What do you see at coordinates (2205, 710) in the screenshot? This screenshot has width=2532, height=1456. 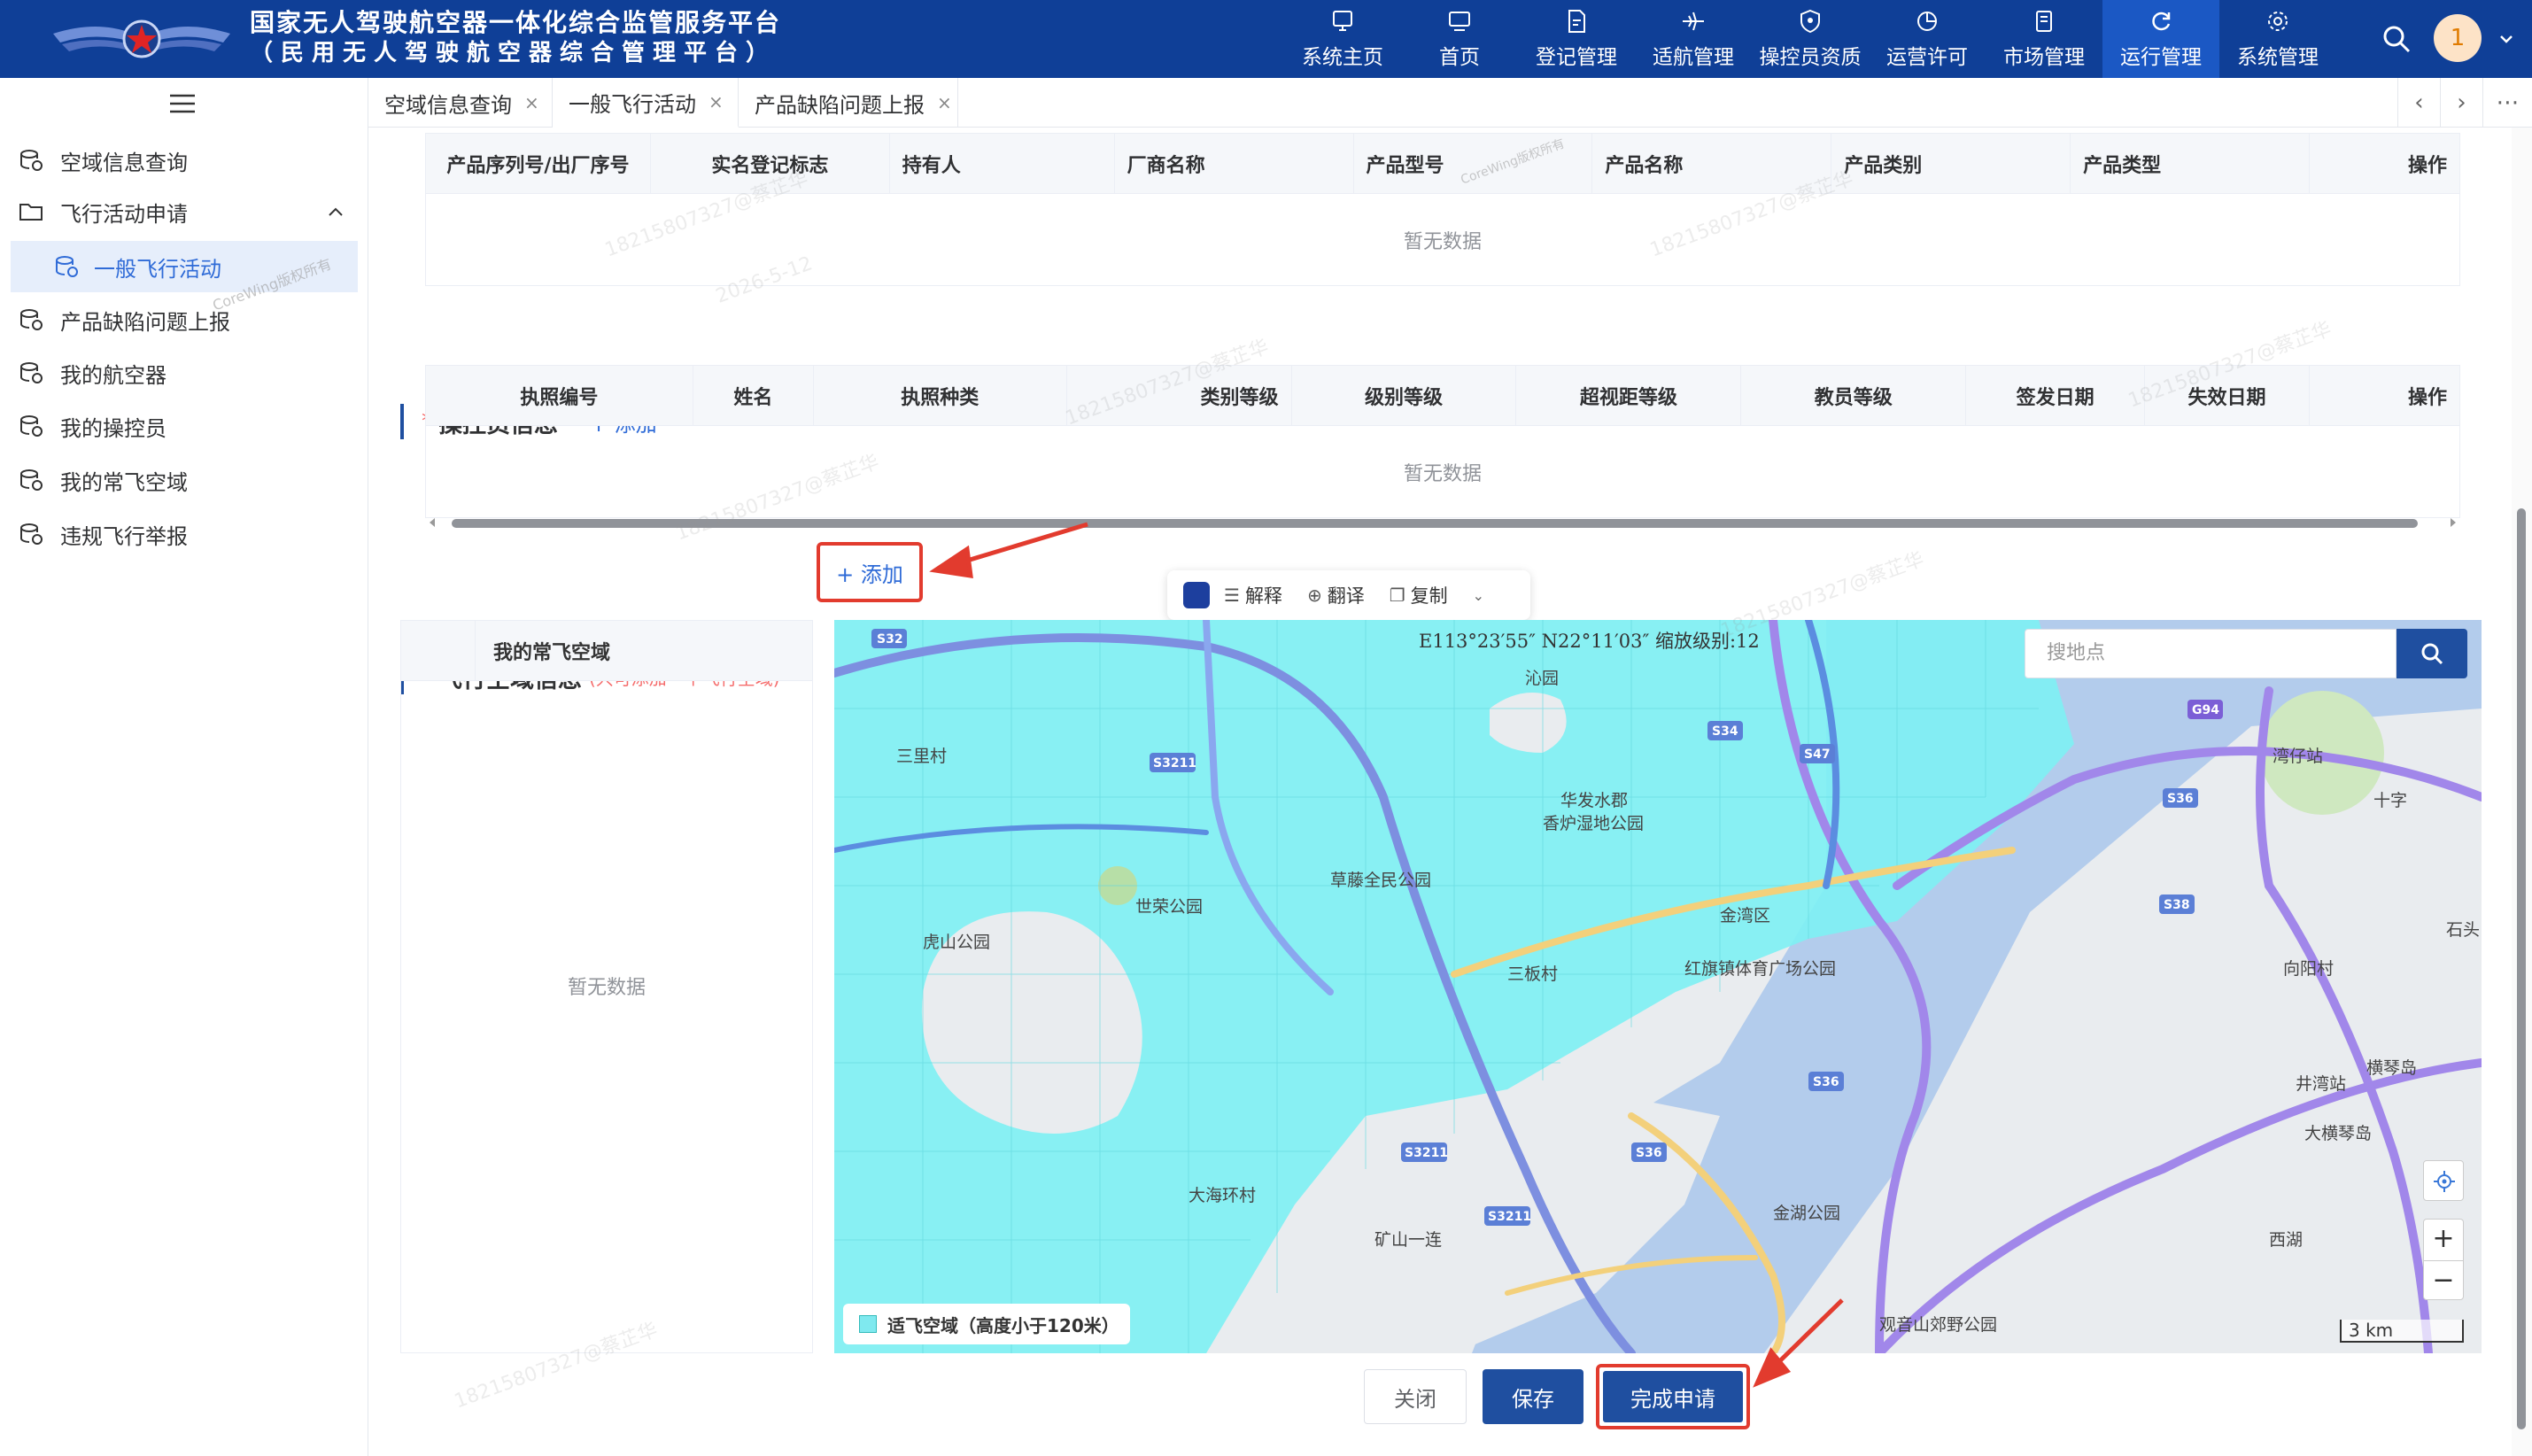 I see `road-label: G94` at bounding box center [2205, 710].